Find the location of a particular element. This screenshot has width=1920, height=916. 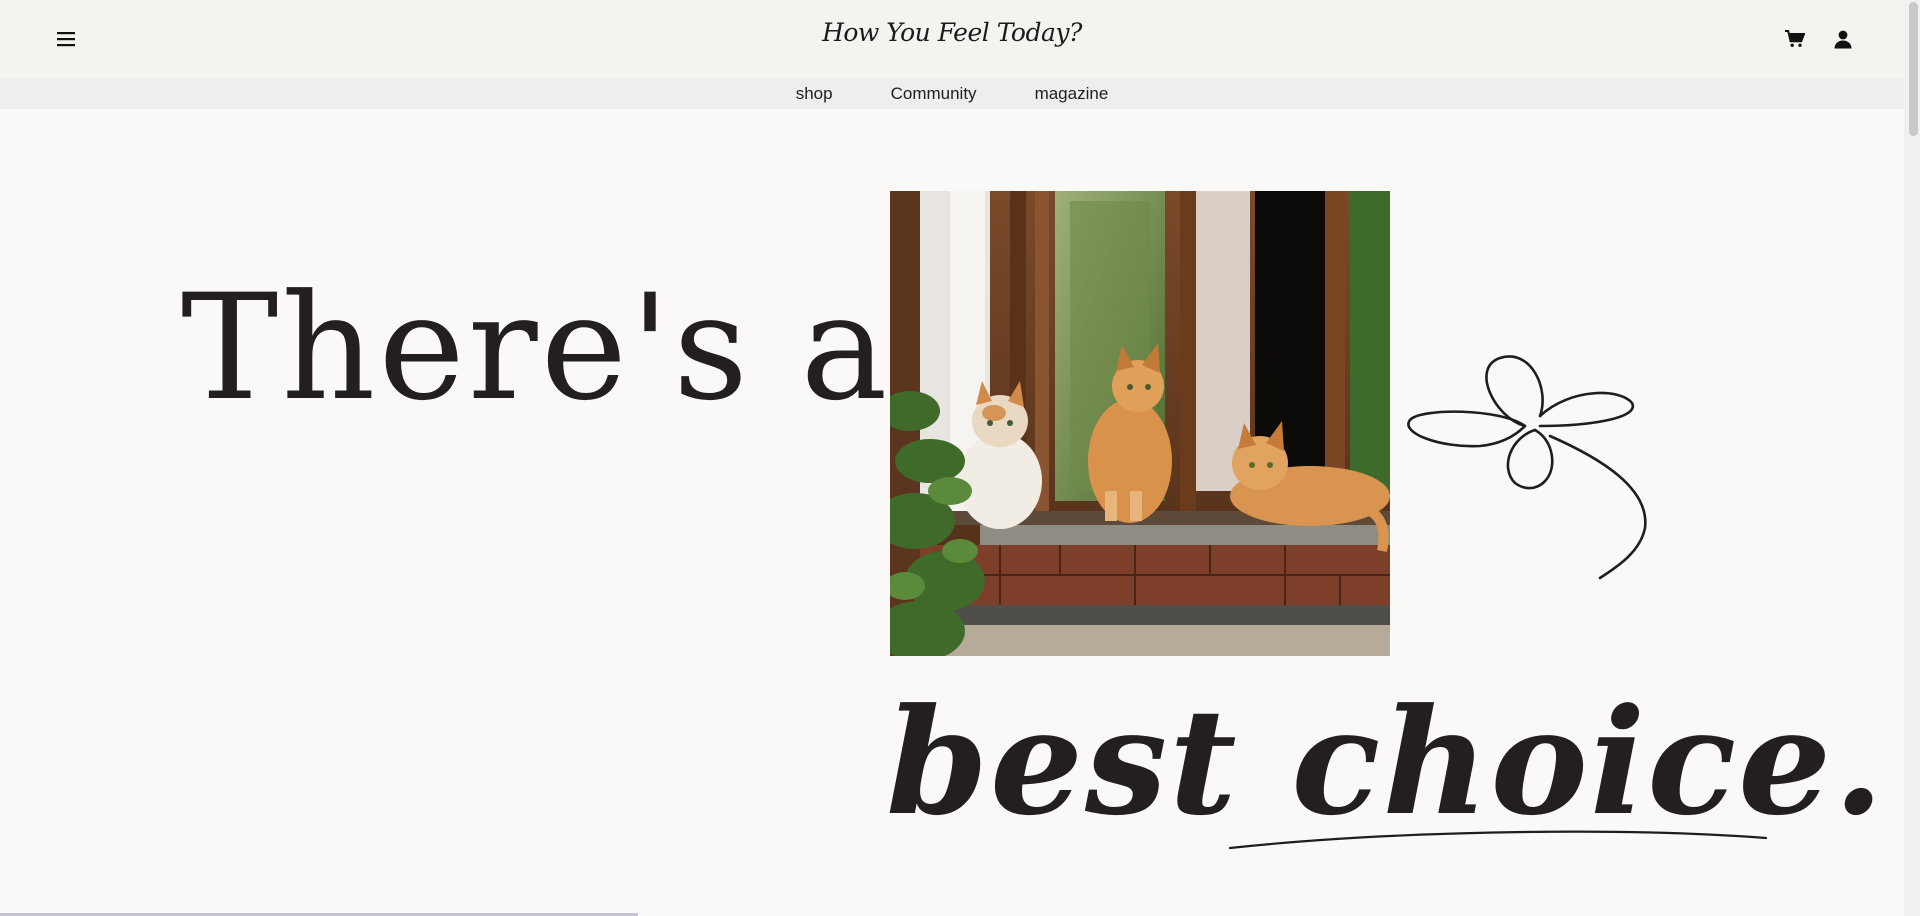

flower-doodle-icon is located at coordinates (1527, 467).